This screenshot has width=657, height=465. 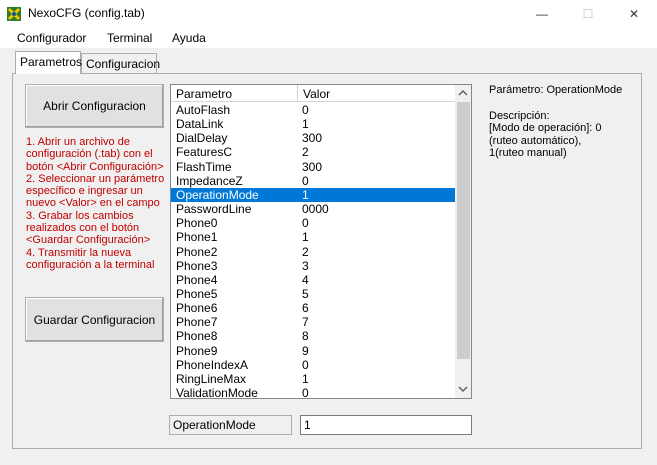 What do you see at coordinates (197, 293) in the screenshot?
I see `parameter-name: Phone5` at bounding box center [197, 293].